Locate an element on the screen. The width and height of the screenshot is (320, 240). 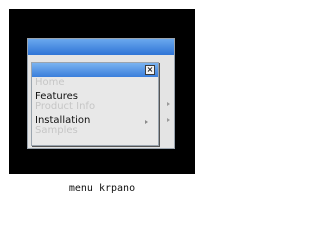
background-menu-titlebar is located at coordinates (101, 47).